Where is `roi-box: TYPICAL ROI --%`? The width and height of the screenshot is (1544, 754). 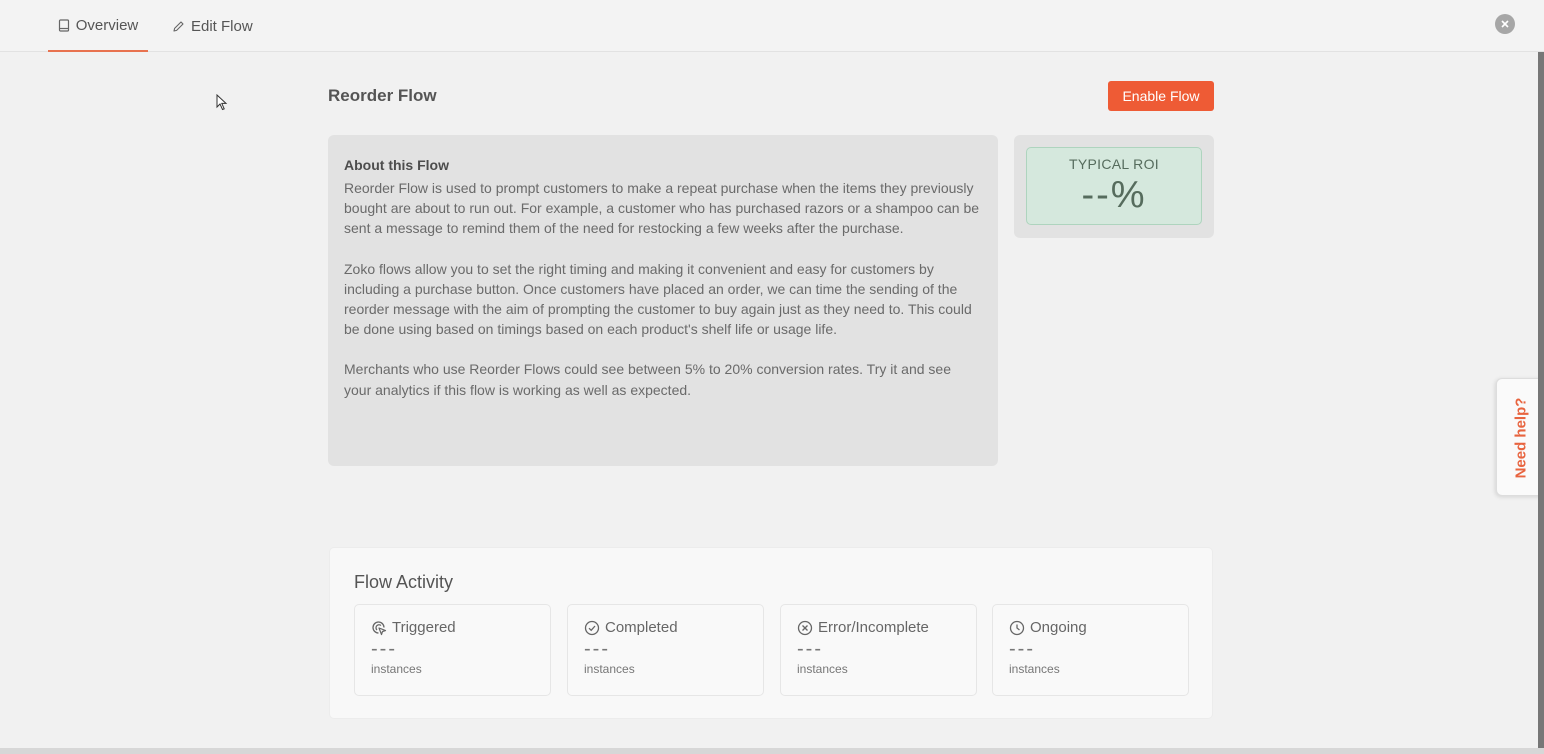 roi-box: TYPICAL ROI --% is located at coordinates (1114, 186).